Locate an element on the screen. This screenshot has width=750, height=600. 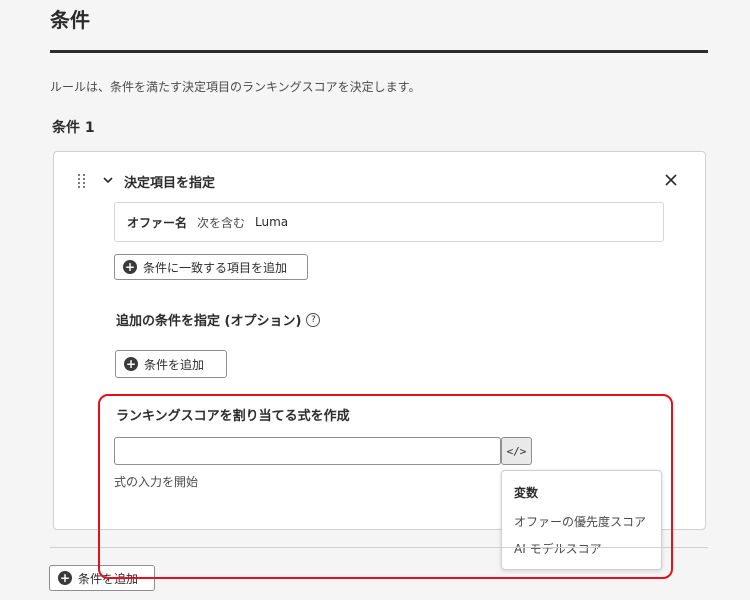
add-matching-item-button: + 条件に一致する項目を追加 is located at coordinates (211, 267).